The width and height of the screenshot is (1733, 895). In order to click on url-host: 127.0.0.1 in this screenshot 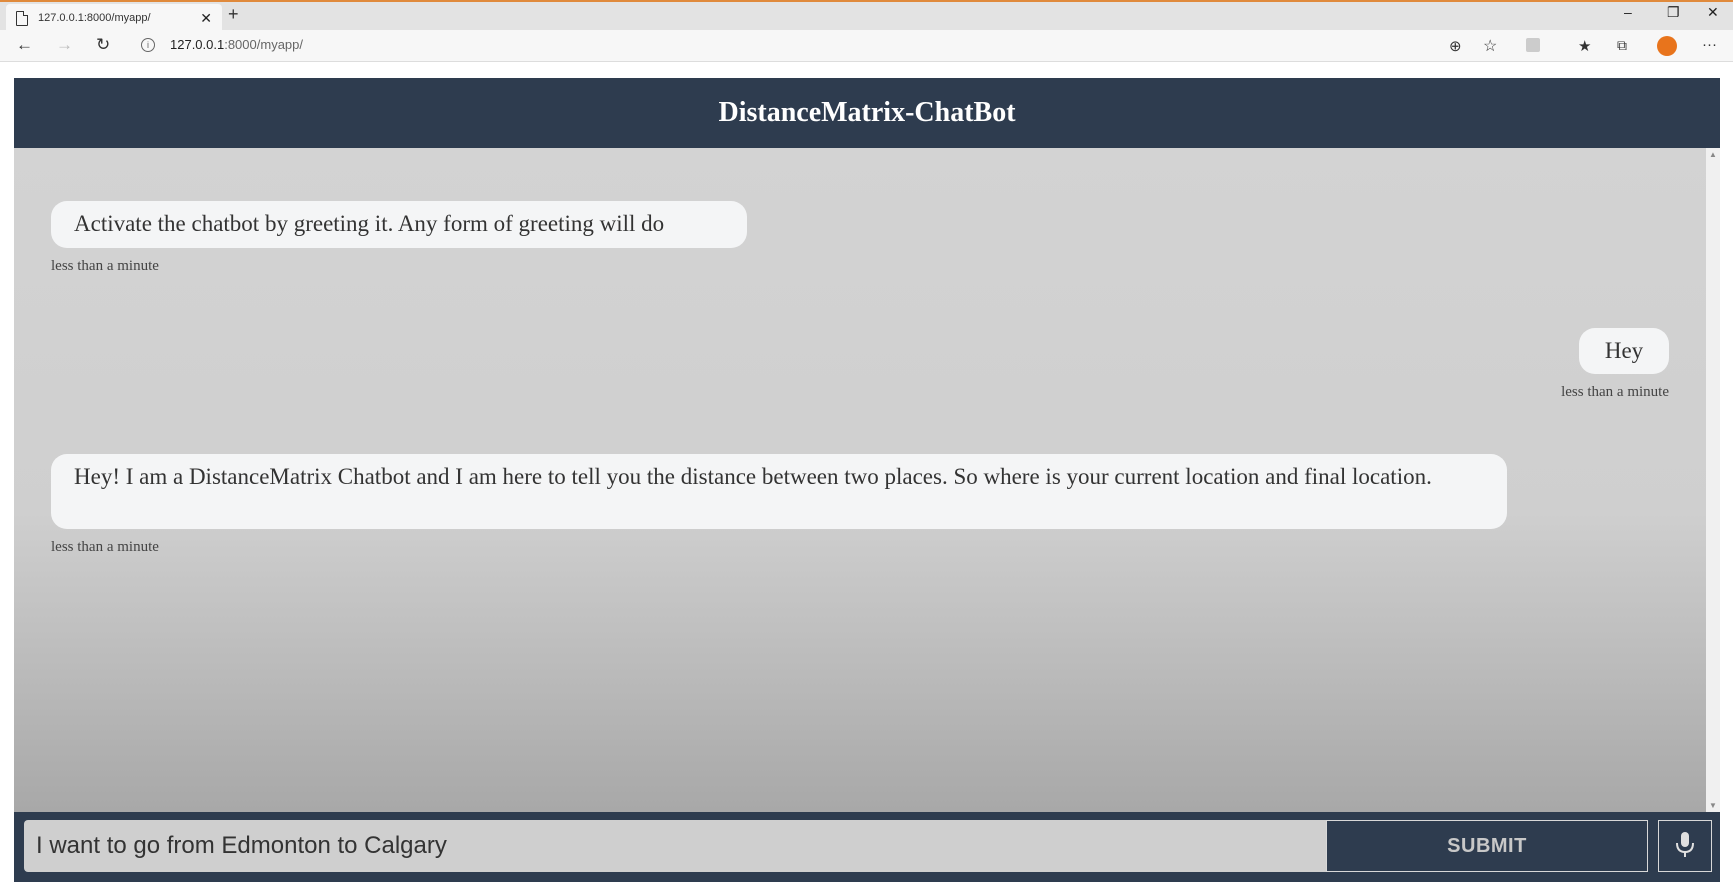, I will do `click(197, 44)`.